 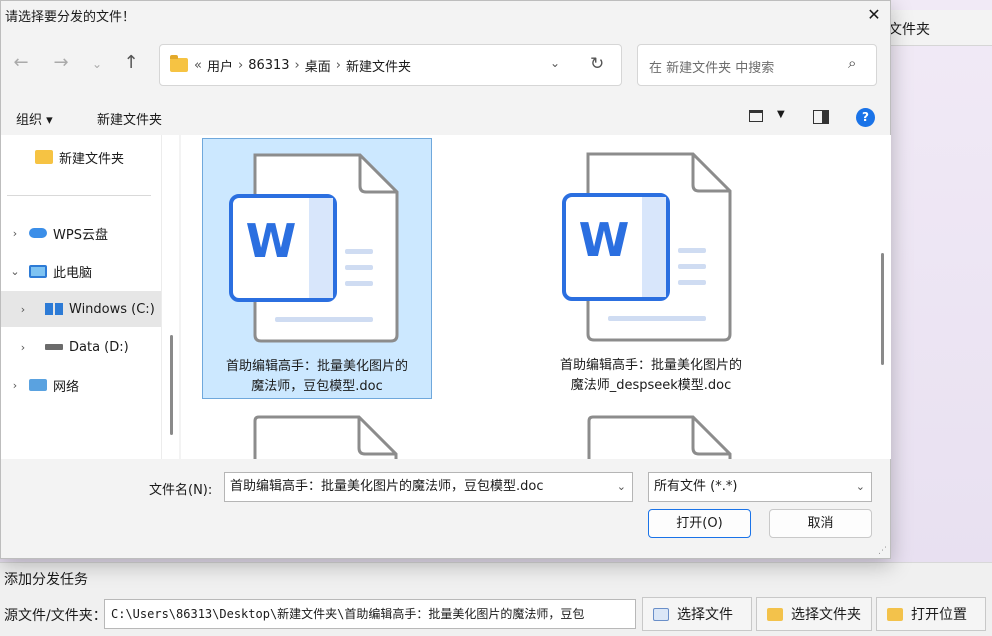 I want to click on nav-item-label: WPS云盘, so click(x=80, y=235).